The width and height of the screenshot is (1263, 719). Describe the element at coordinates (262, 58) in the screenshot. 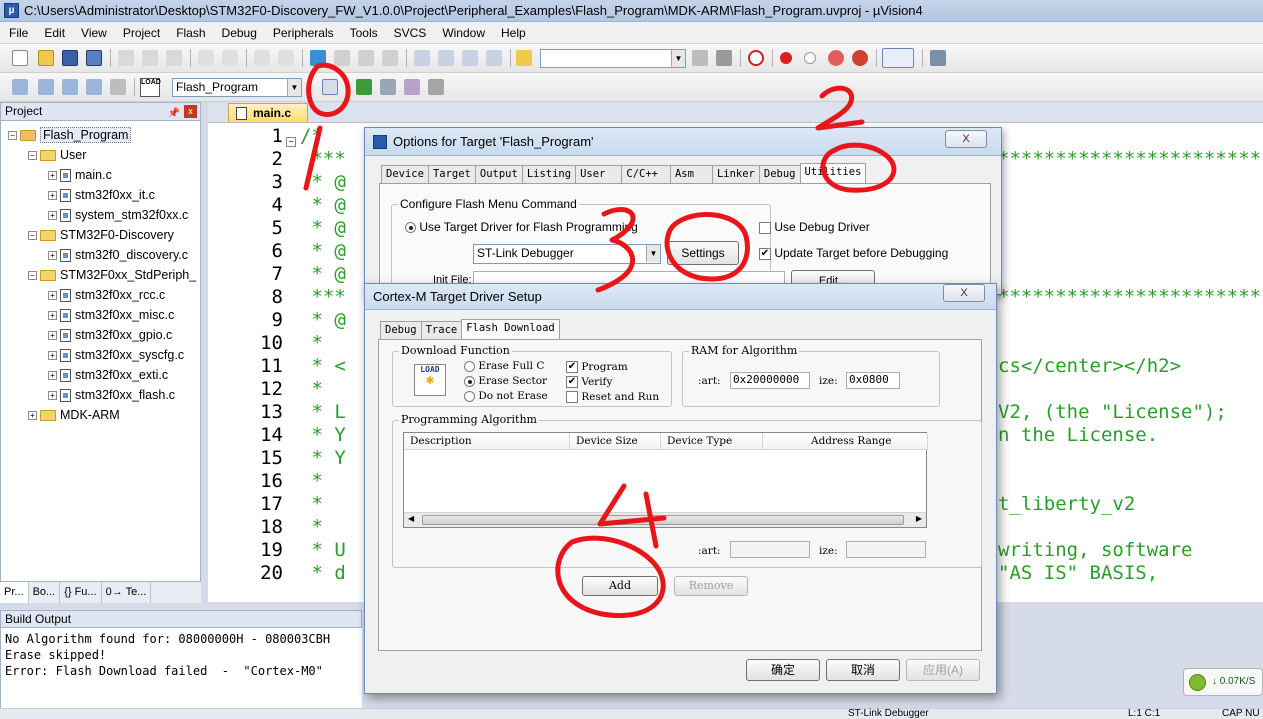

I see `nav-back-icon` at that location.